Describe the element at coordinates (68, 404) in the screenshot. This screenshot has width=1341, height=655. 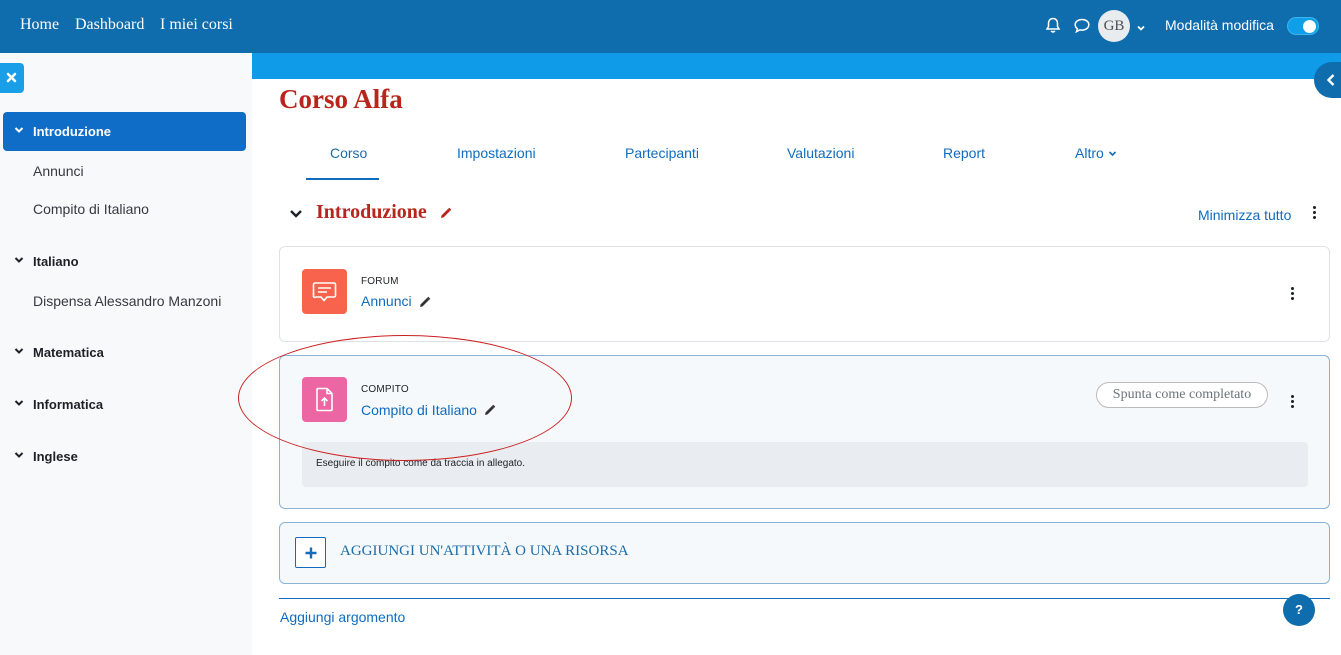
I see `drawer-section-label: Informatica` at that location.